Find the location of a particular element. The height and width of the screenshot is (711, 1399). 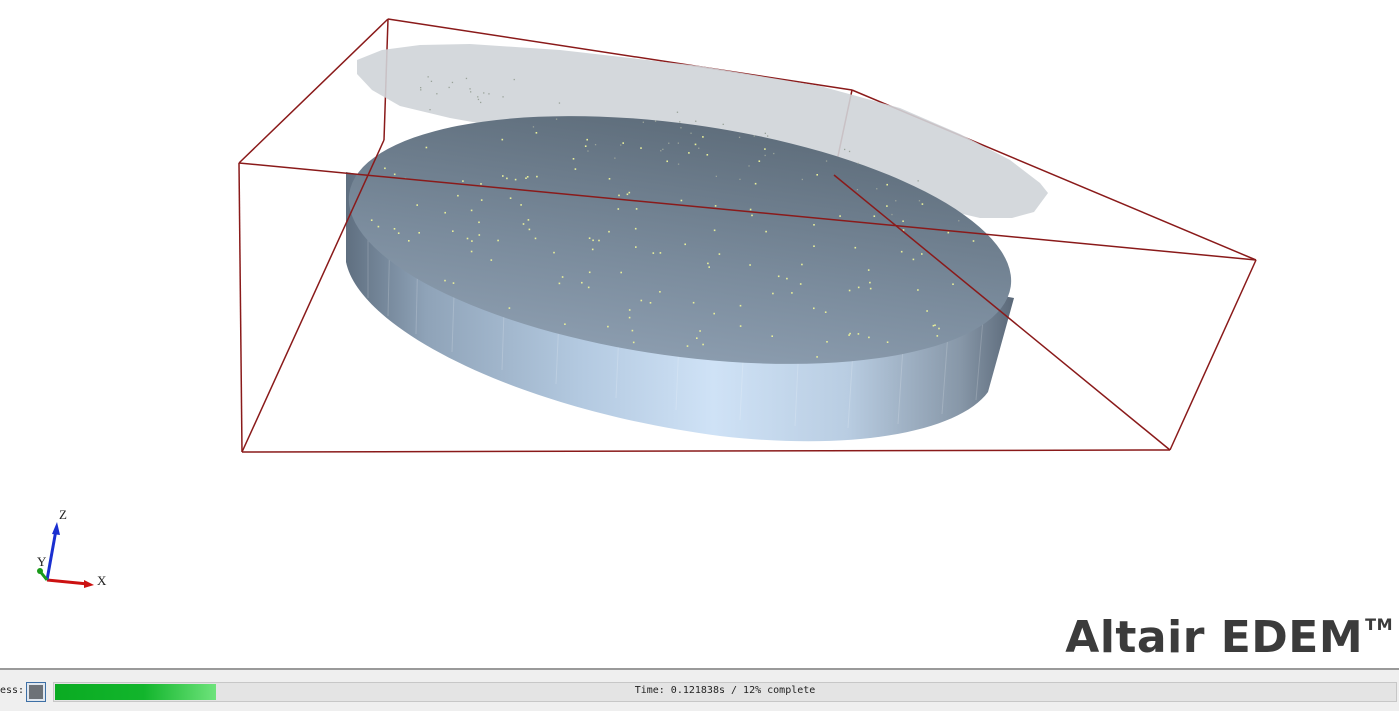

status-bar: ess: Time: 0.121838s / 12% complete is located at coordinates (699, 689).